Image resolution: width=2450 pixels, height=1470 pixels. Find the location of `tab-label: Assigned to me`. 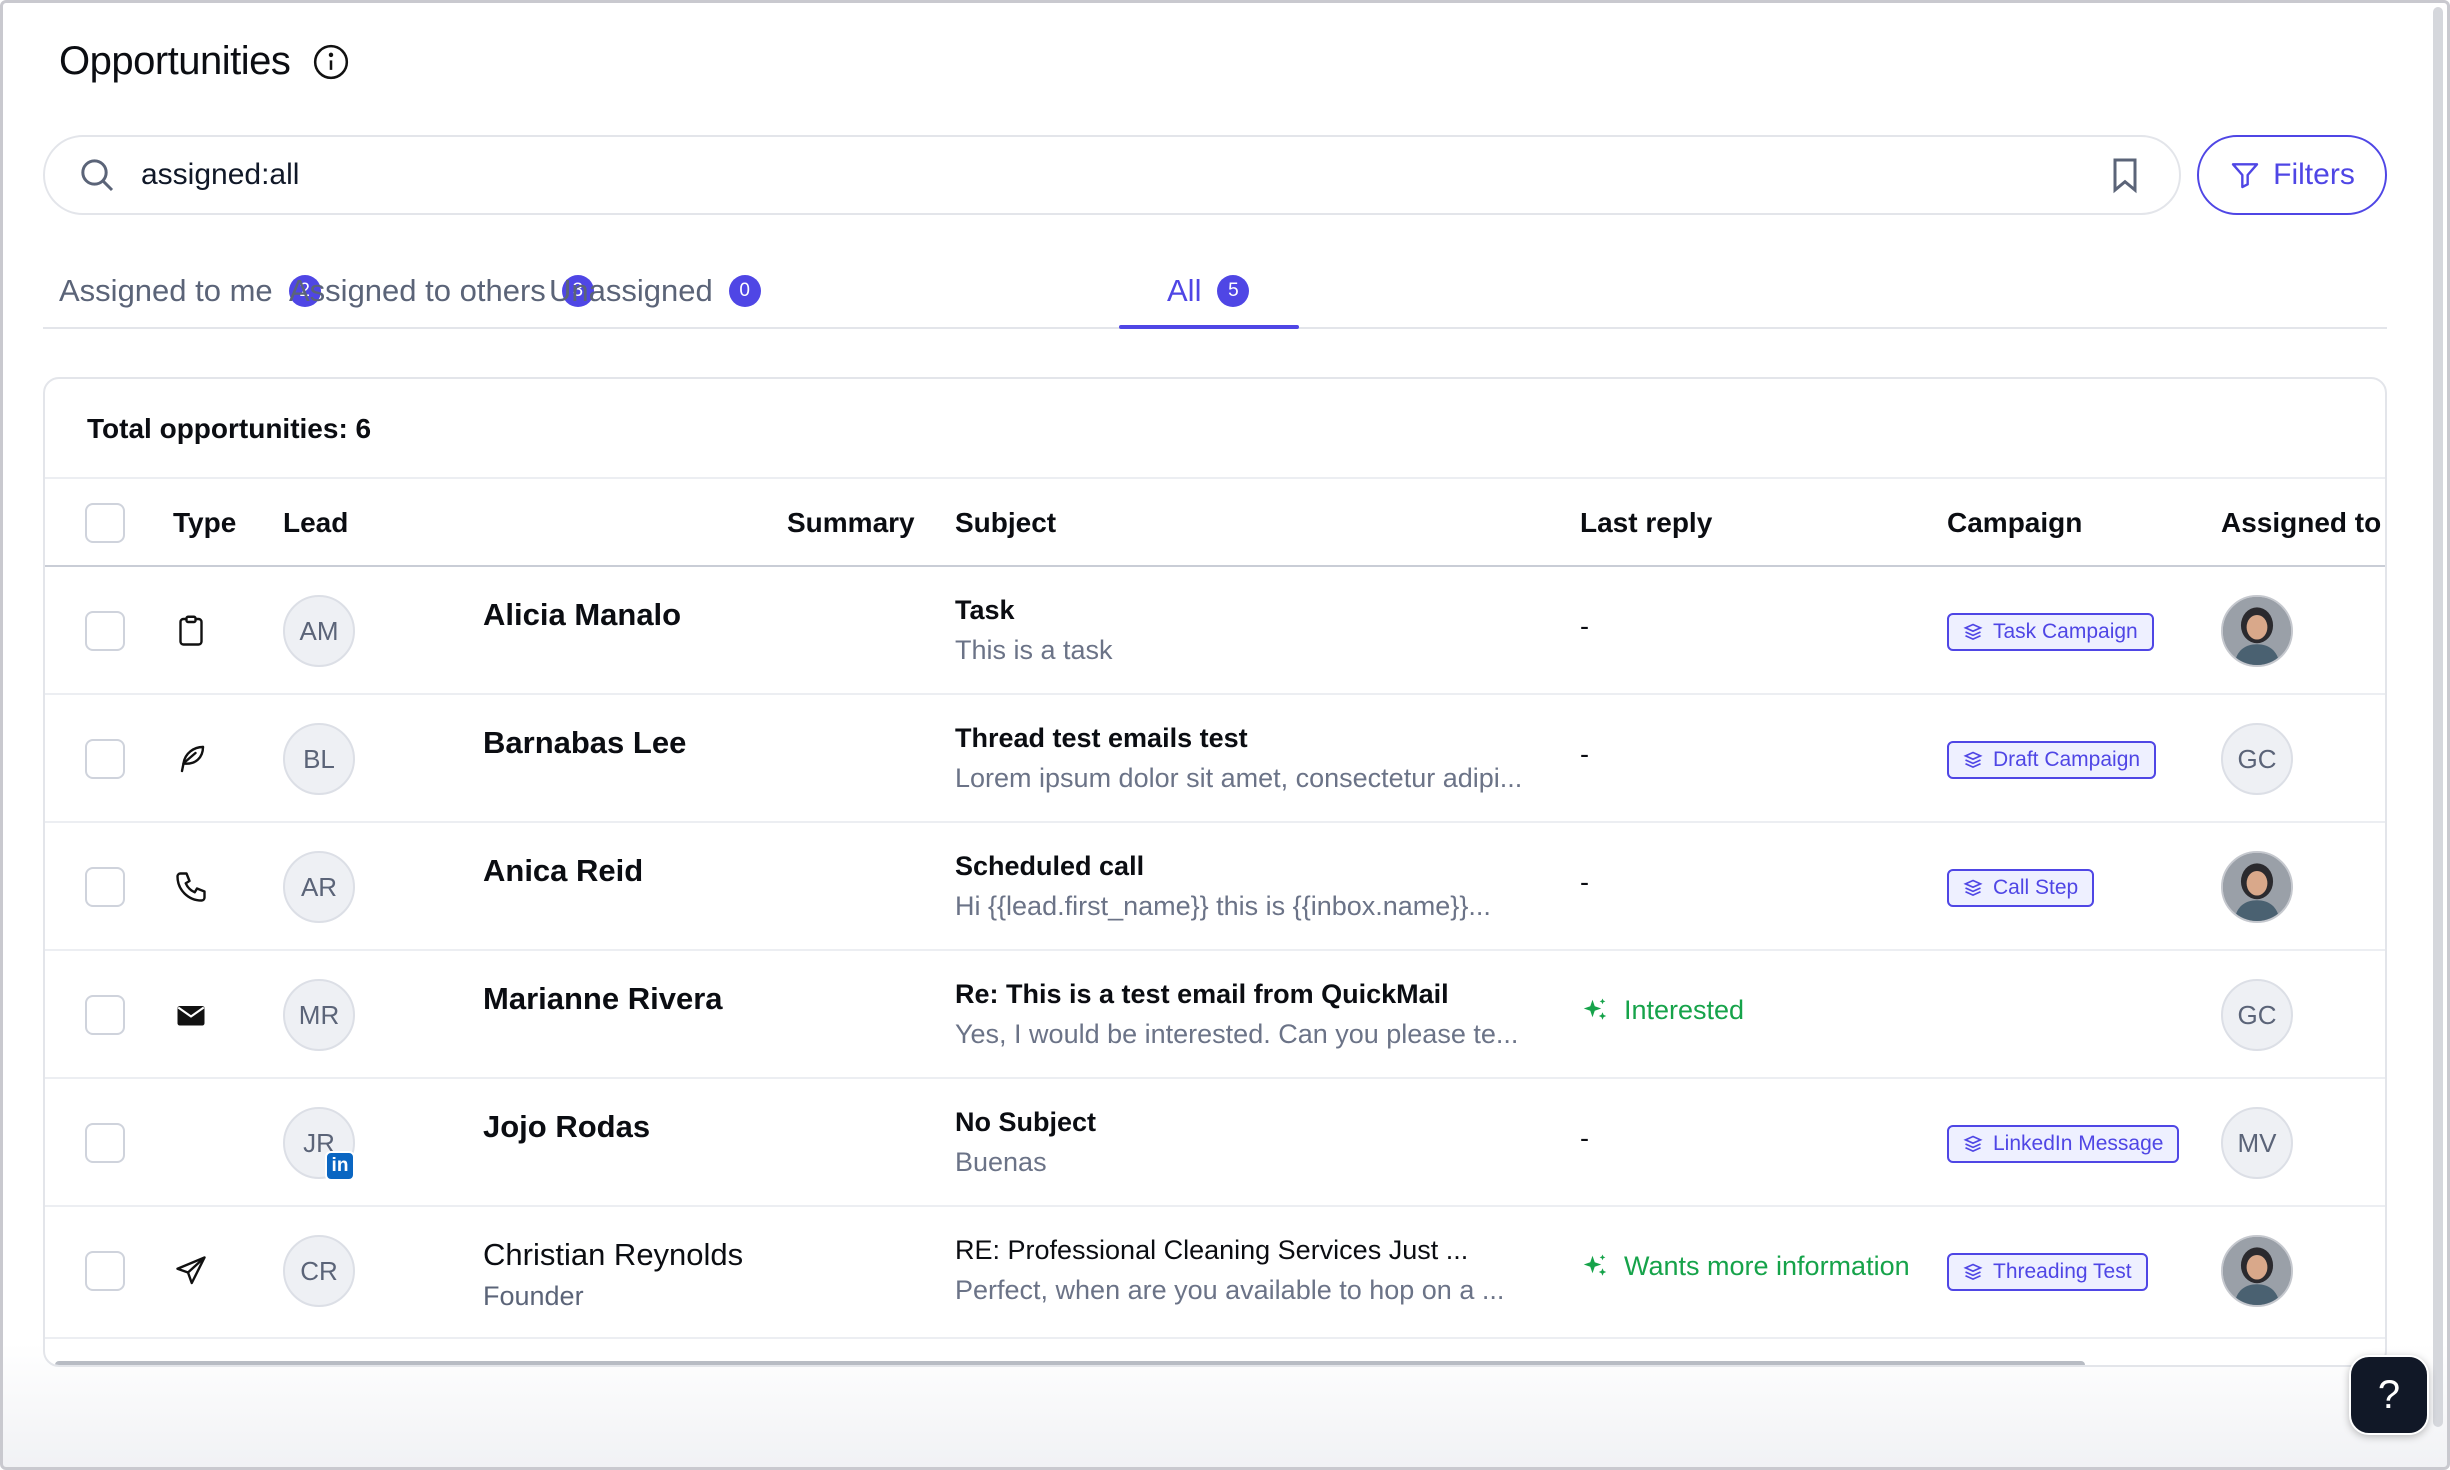

tab-label: Assigned to me is located at coordinates (166, 290).